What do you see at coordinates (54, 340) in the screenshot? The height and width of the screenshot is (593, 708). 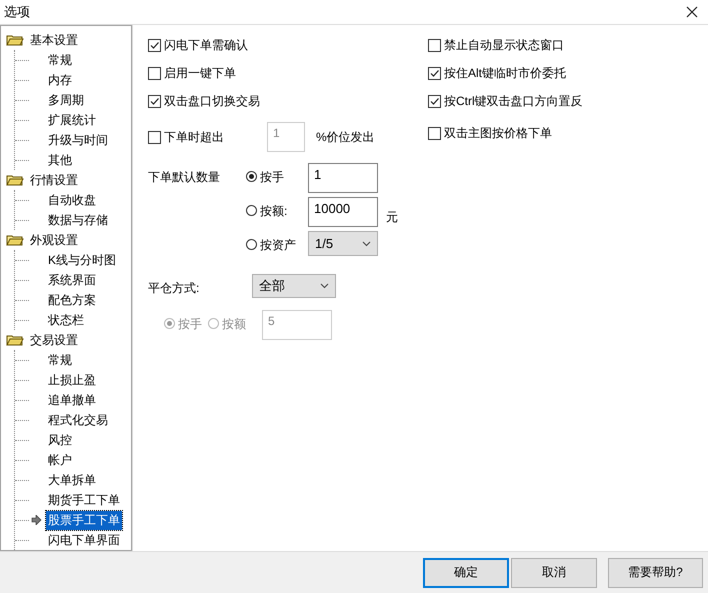 I see `tree-group: 交易设置` at bounding box center [54, 340].